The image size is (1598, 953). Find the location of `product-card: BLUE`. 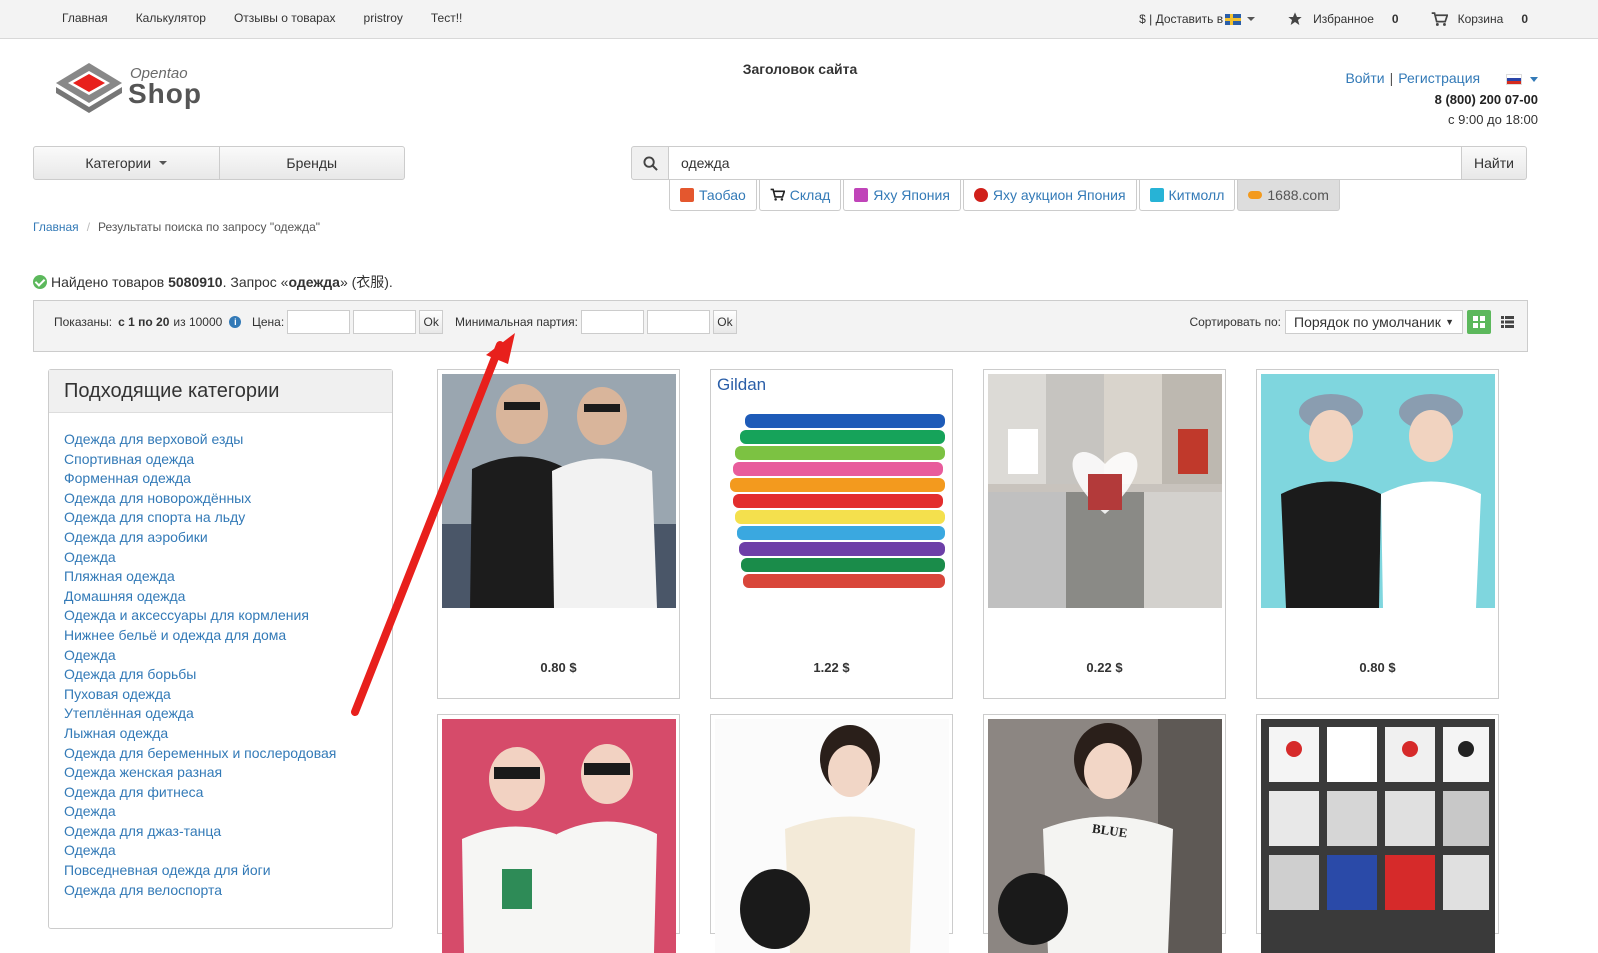

product-card: BLUE is located at coordinates (1104, 833).